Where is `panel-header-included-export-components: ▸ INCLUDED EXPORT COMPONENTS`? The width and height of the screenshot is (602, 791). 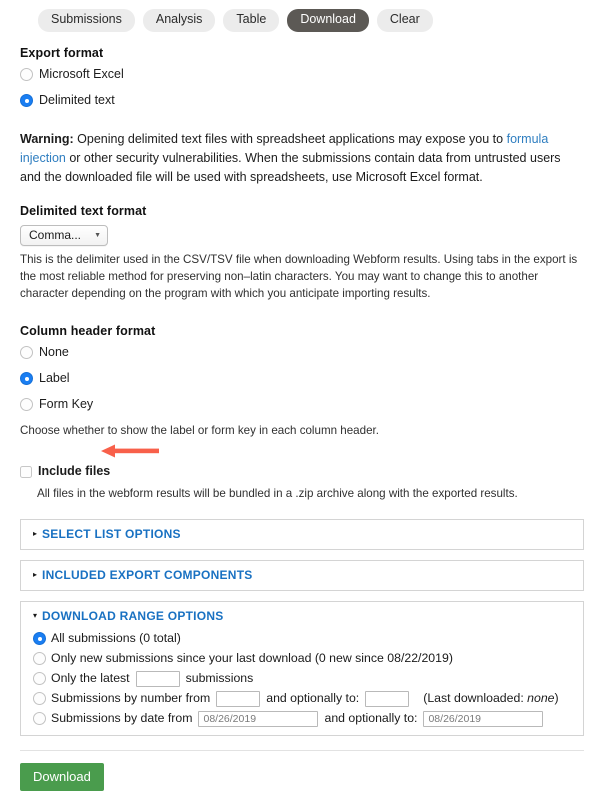
panel-header-included-export-components: ▸ INCLUDED EXPORT COMPONENTS is located at coordinates (303, 575).